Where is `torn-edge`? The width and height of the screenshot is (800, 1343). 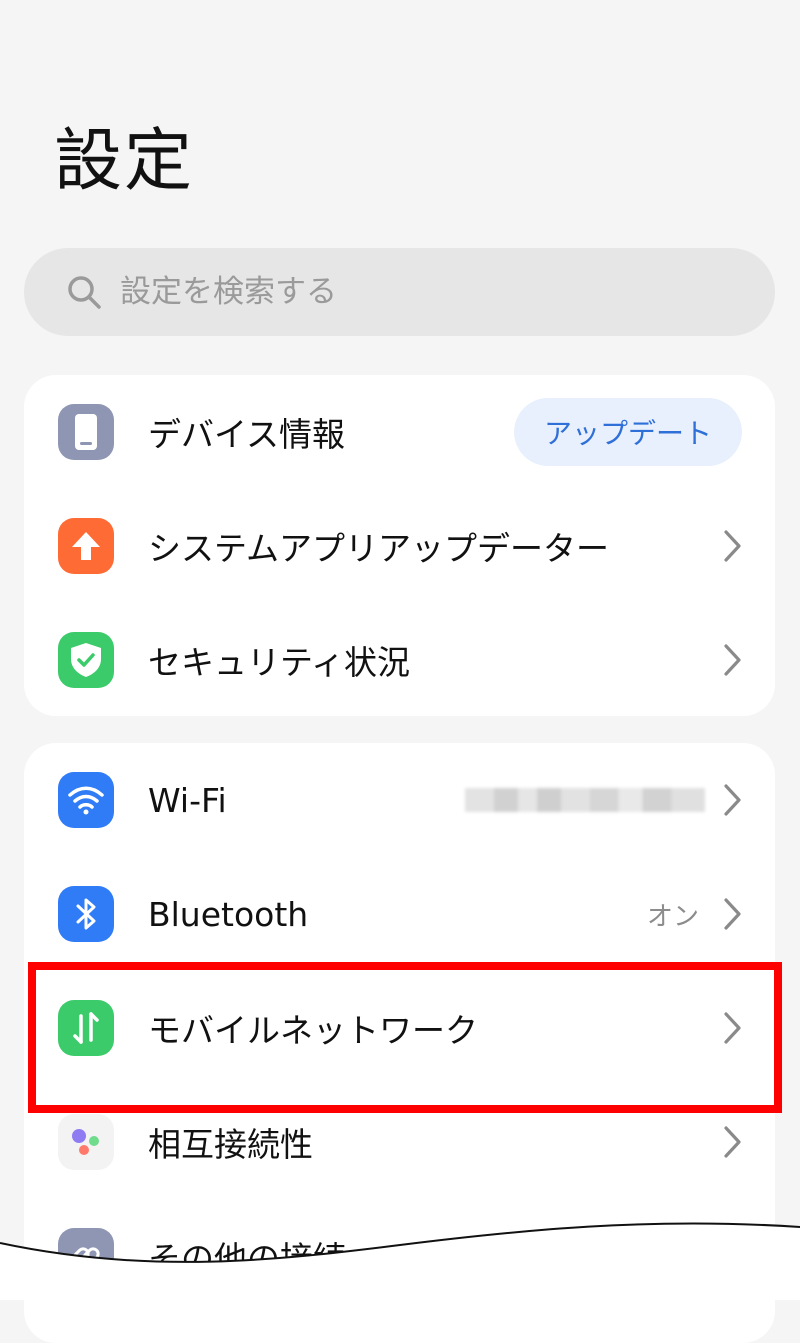
torn-edge is located at coordinates (400, 1261).